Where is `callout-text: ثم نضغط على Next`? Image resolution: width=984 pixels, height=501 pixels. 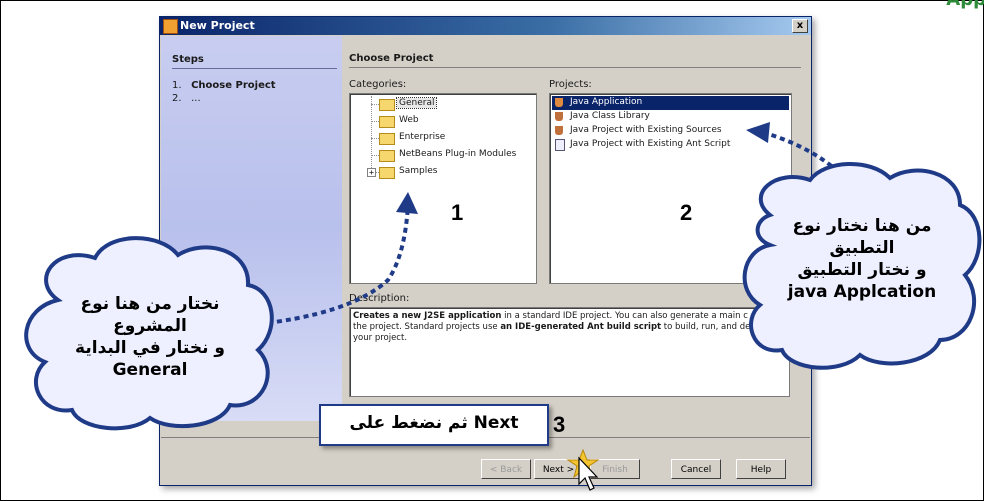
callout-text: ثم نضغط على Next is located at coordinates (434, 423).